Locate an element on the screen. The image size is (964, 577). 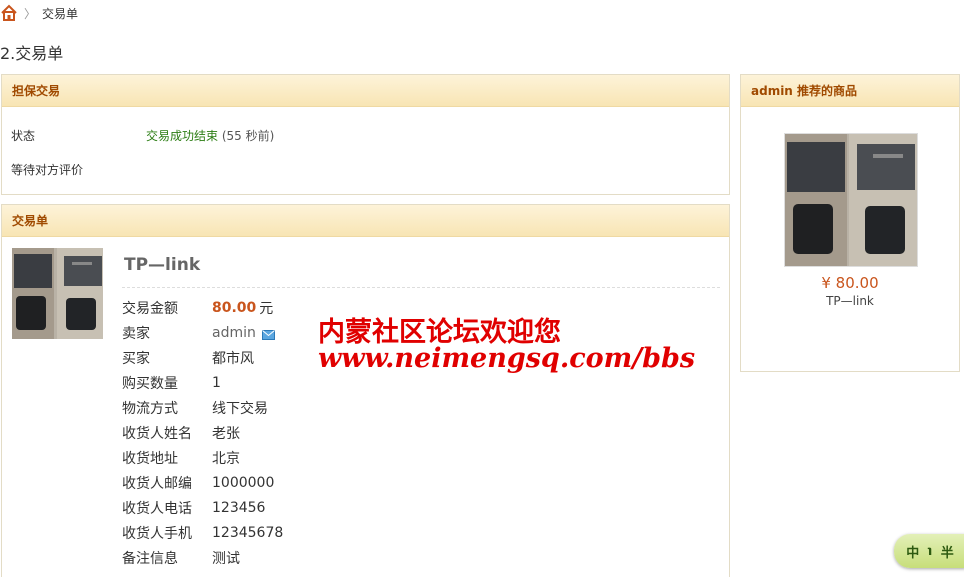
info-row-receiver-name: 收货人姓名 老张 is located at coordinates (181, 433).